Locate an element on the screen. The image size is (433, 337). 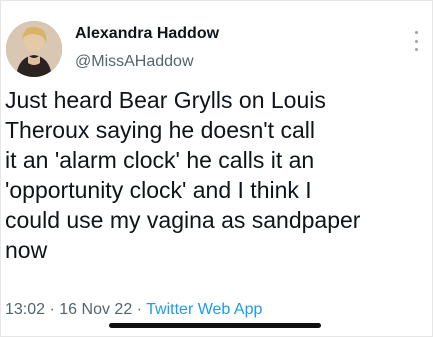
avatar is located at coordinates (34, 49).